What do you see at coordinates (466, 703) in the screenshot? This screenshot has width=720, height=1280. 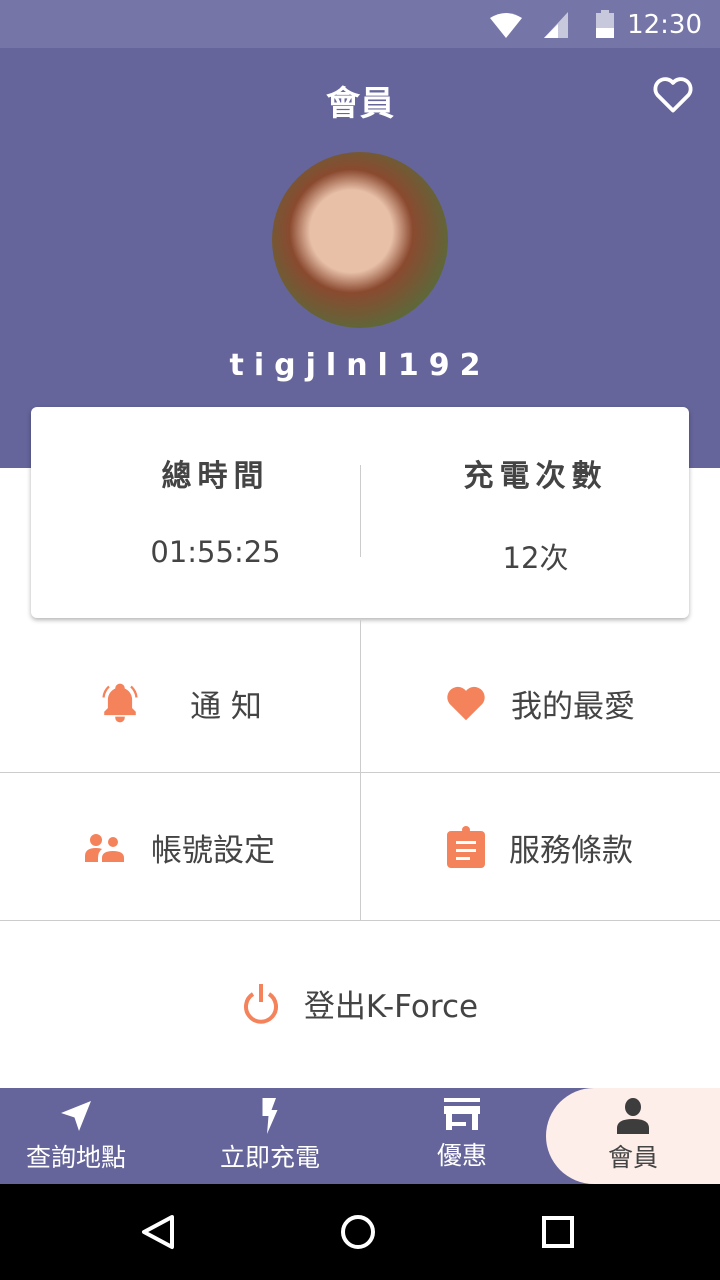 I see `heart-icon` at bounding box center [466, 703].